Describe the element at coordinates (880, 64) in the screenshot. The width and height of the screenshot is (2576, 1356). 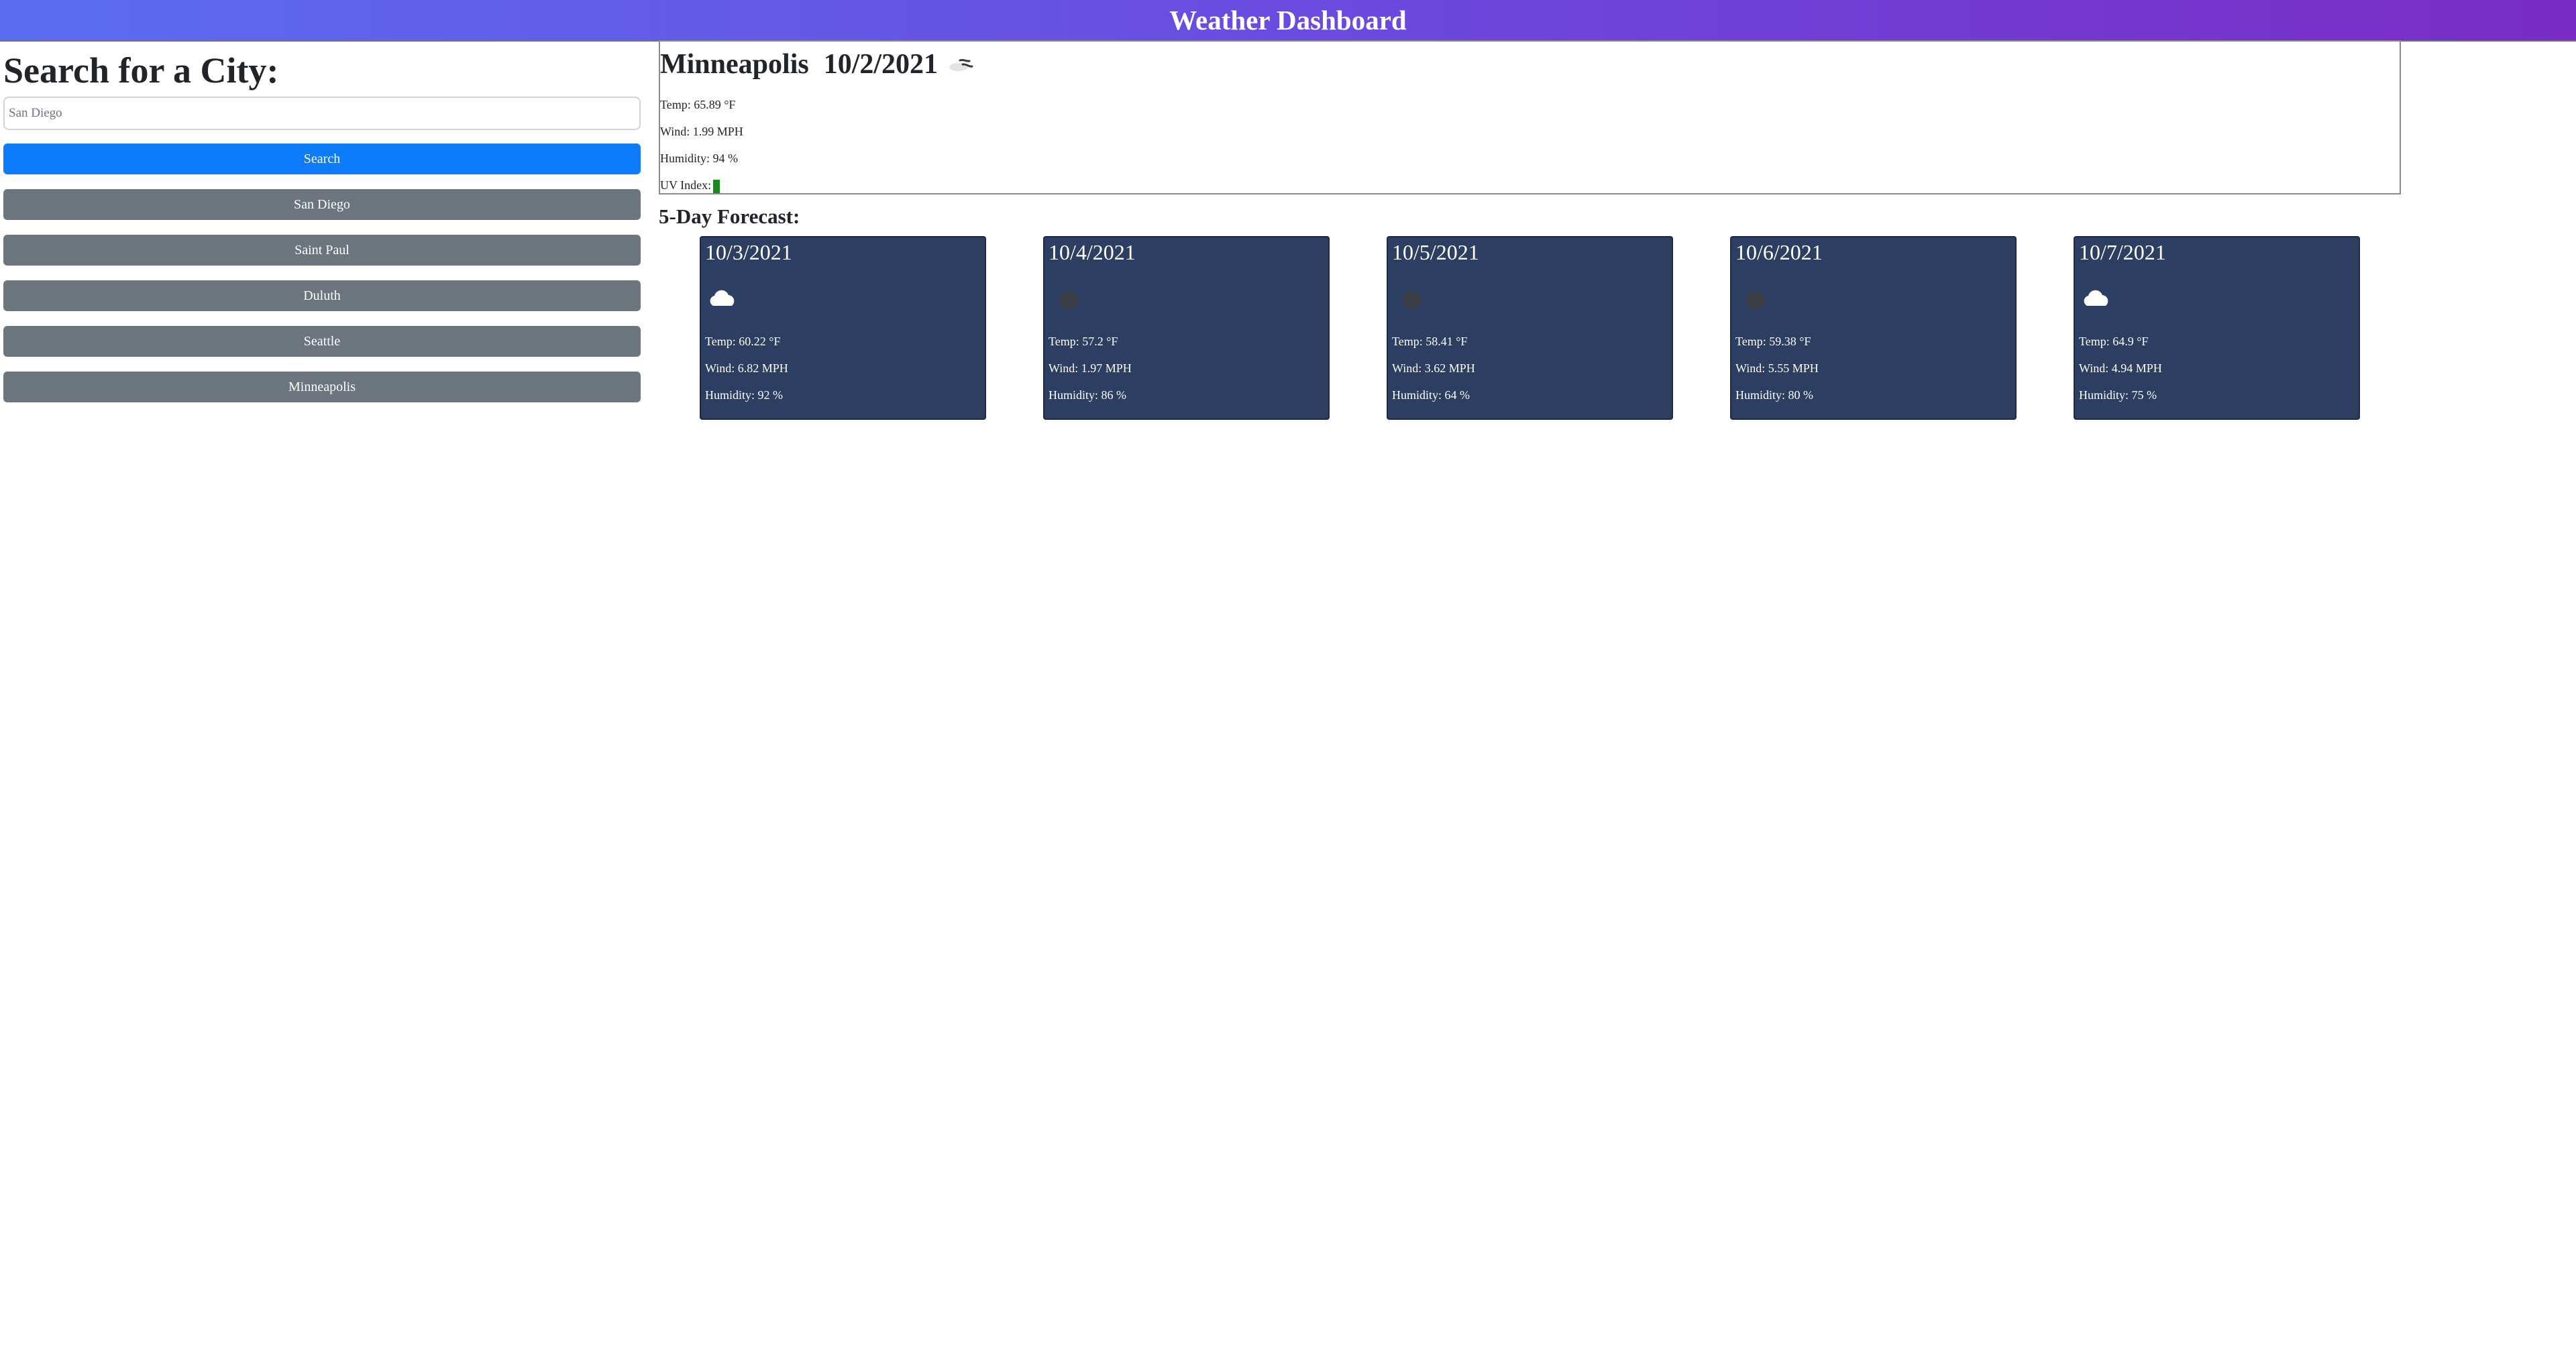
I see `current-date: 10/2/2021` at that location.